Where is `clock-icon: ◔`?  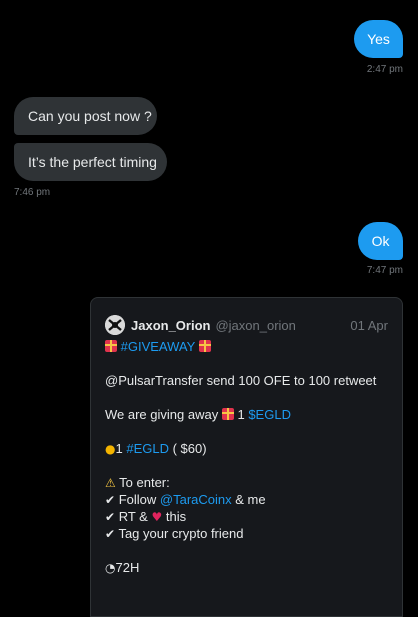
clock-icon: ◔ is located at coordinates (110, 568).